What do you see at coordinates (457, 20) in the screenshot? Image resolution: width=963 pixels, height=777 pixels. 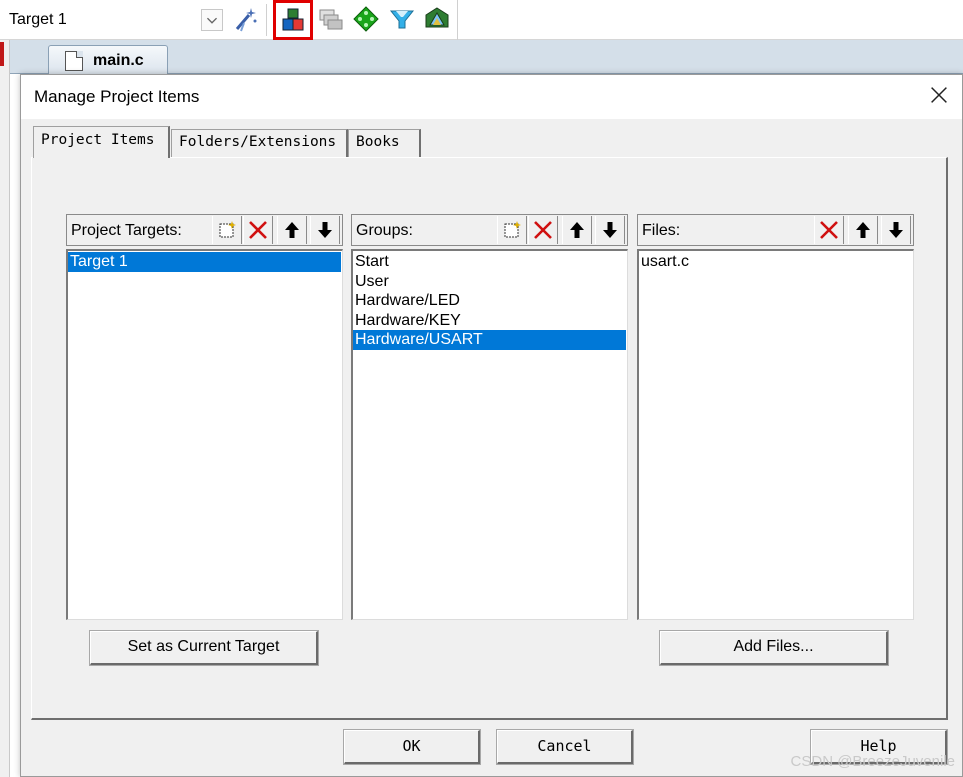 I see `toolbar-end-separator` at bounding box center [457, 20].